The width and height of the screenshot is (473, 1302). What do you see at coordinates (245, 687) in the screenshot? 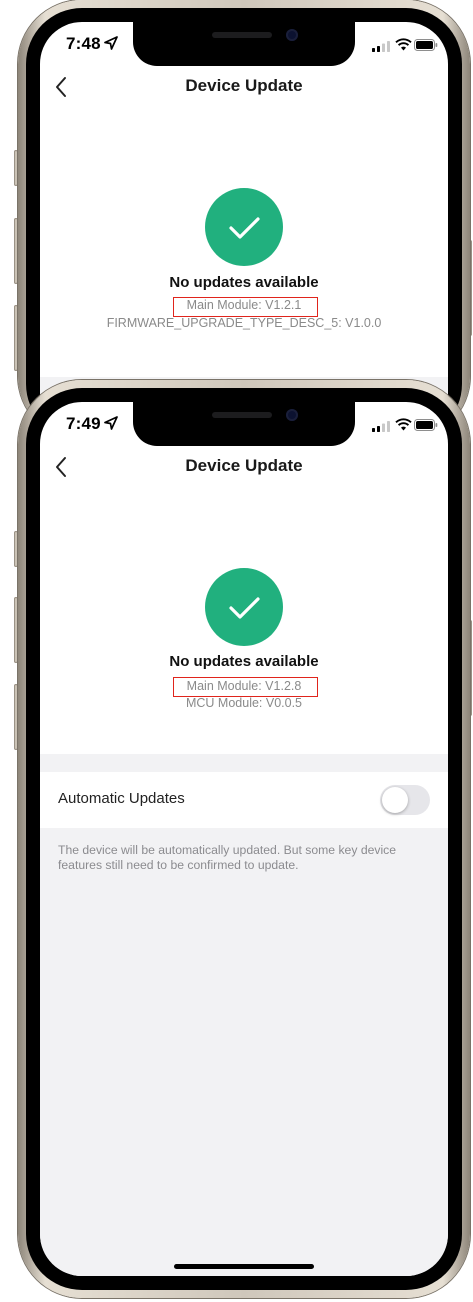
I see `highlight-box-main-module-v128` at bounding box center [245, 687].